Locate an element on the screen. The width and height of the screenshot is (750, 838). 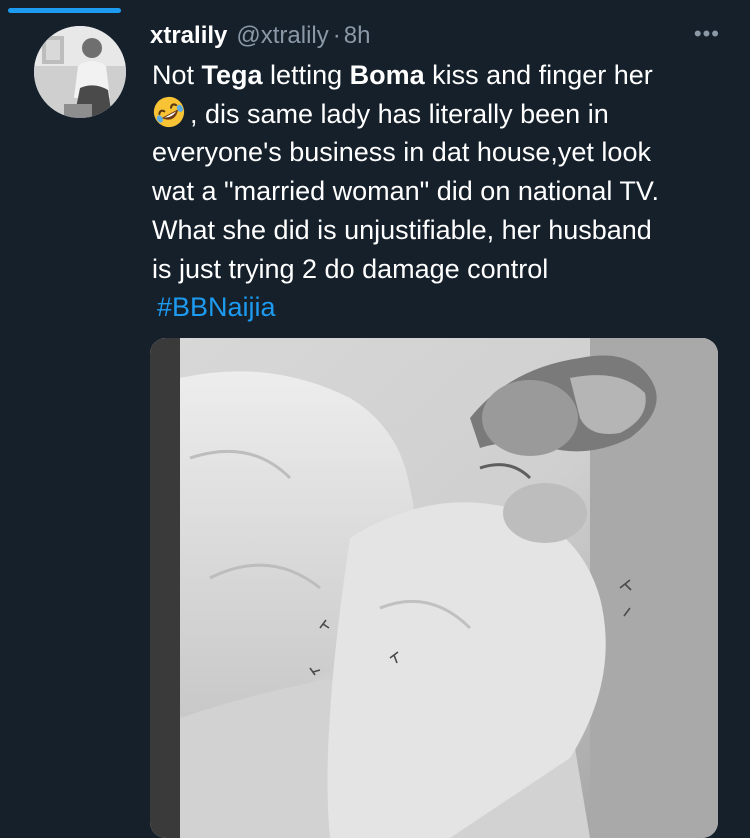
tweet-line-2: , dis same lady has literally been in is located at coordinates (437, 114).